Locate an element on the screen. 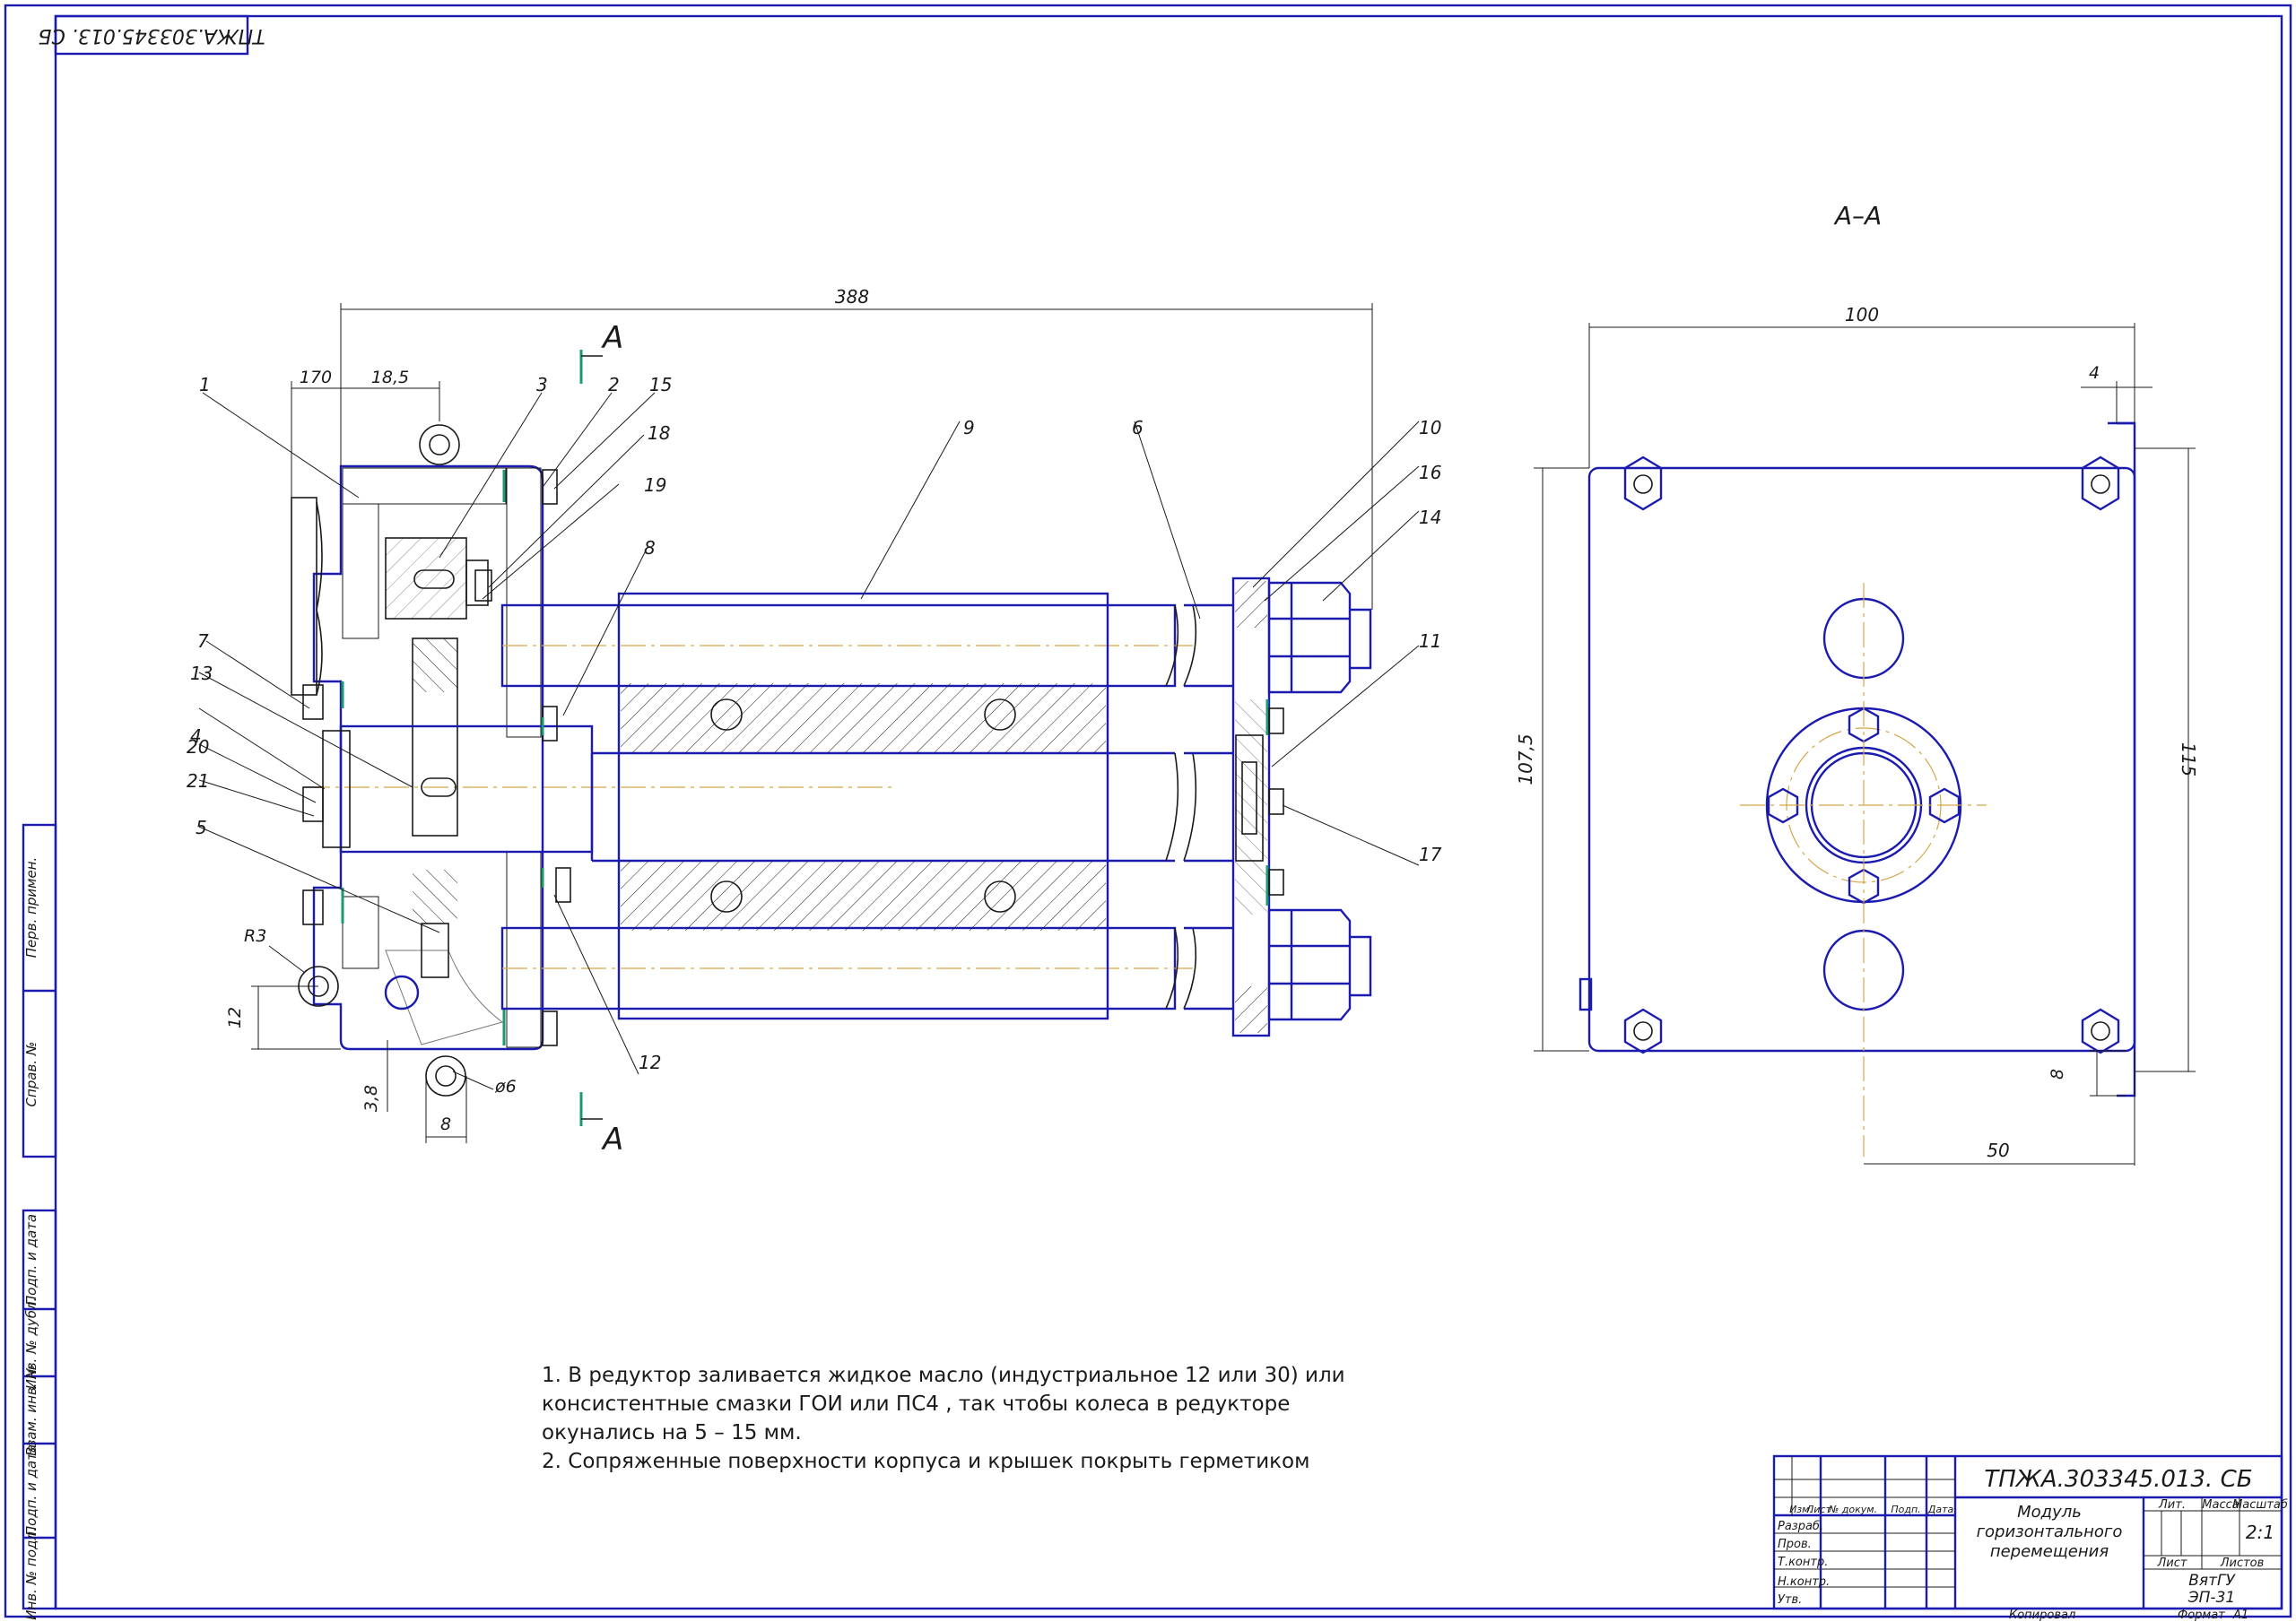  section-mark-bottom: А is located at coordinates (601, 1125).